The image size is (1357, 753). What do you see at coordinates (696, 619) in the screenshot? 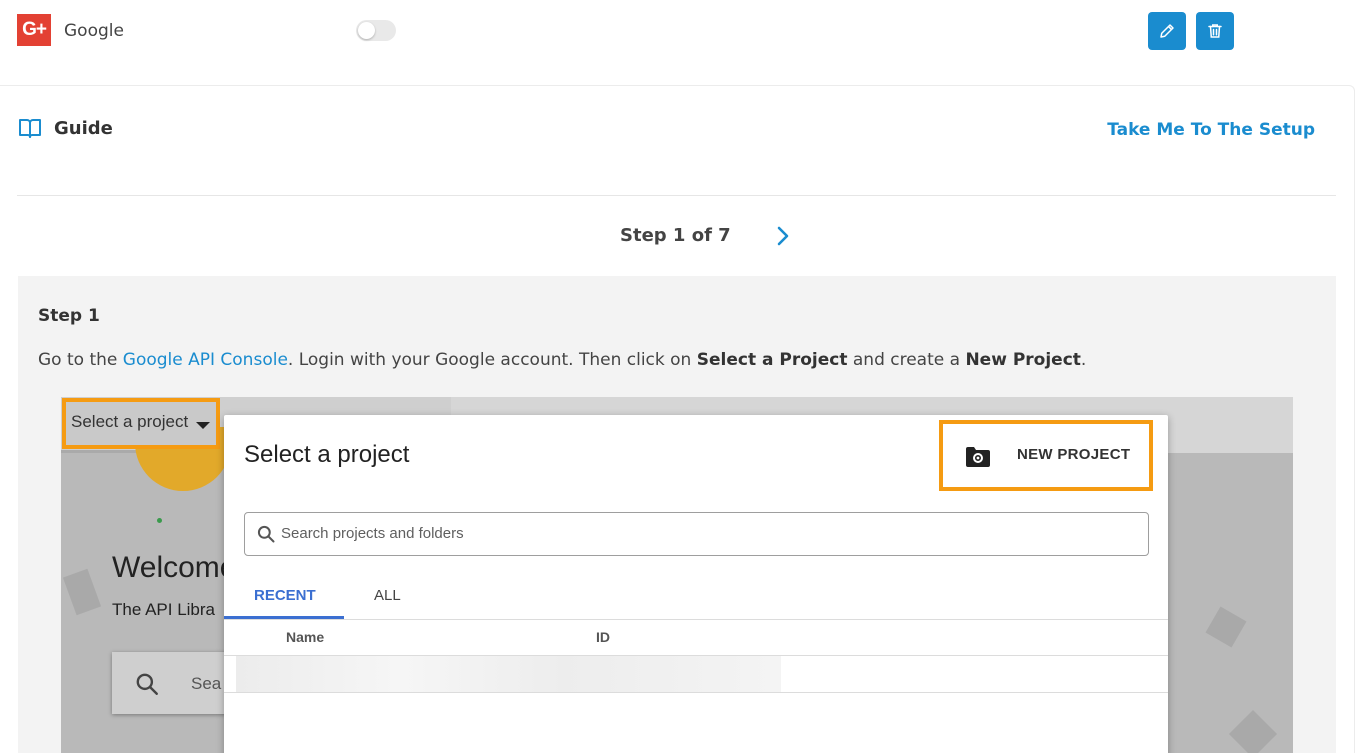
I see `tabs-divider` at bounding box center [696, 619].